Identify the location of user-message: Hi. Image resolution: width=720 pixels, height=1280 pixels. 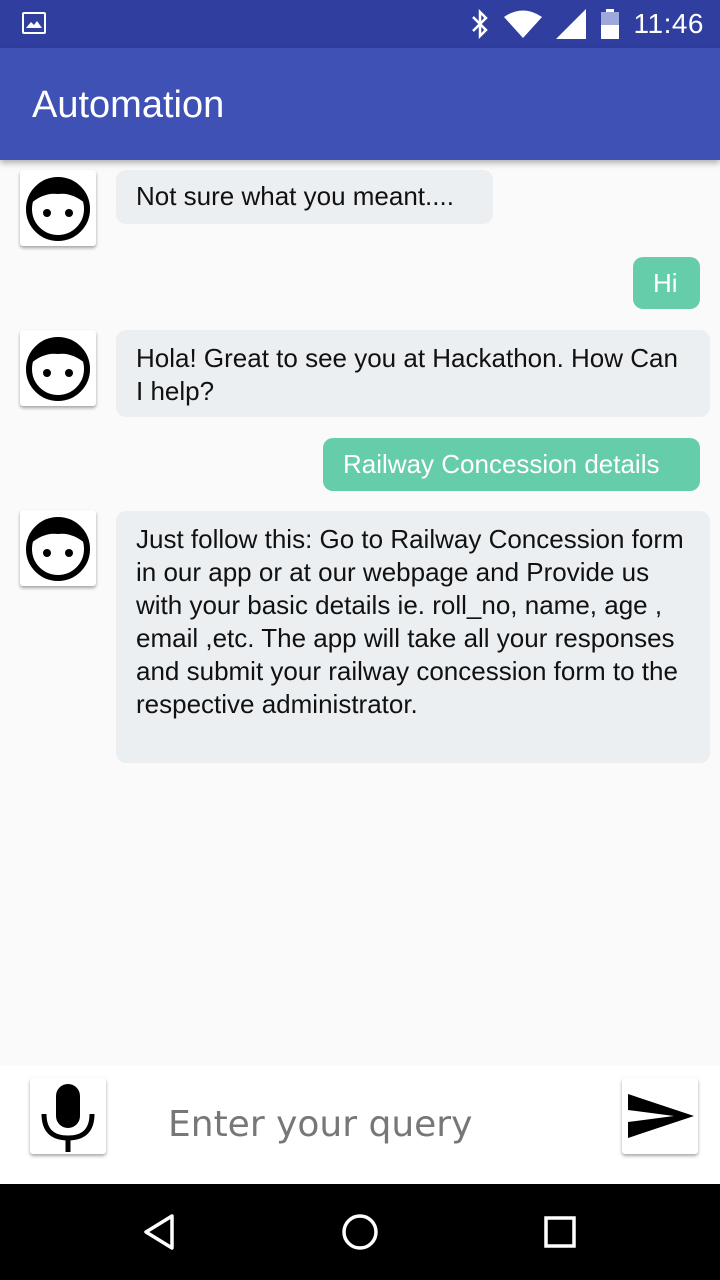
(666, 283).